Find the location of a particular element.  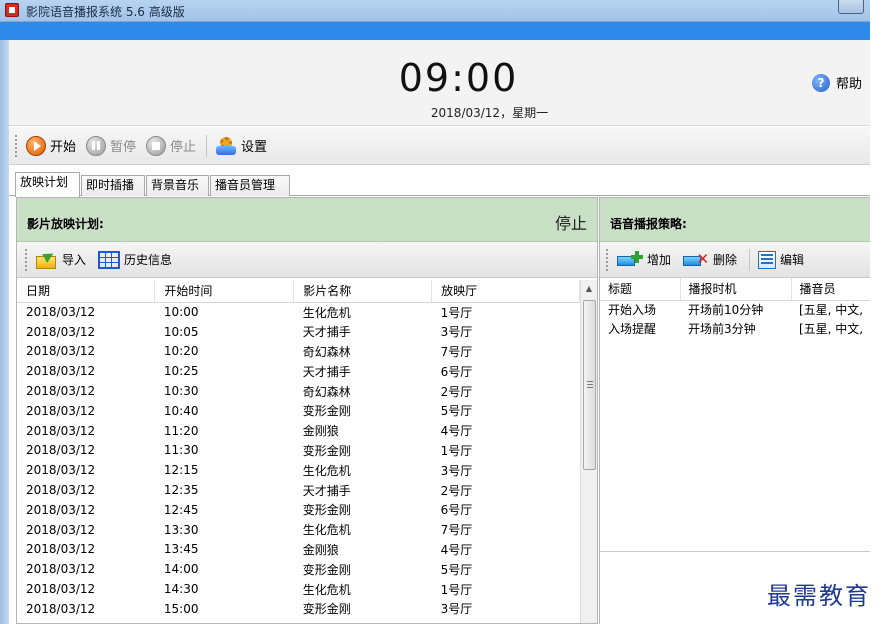

add-button: 增加 is located at coordinates (644, 259).